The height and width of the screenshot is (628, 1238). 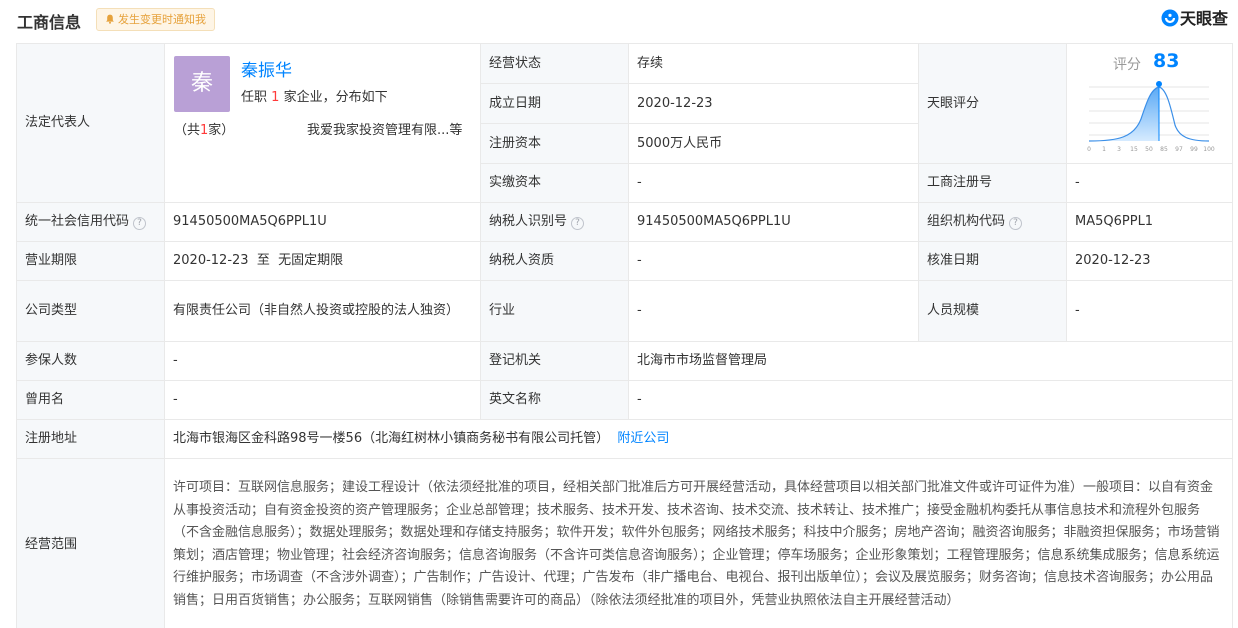 What do you see at coordinates (322, 311) in the screenshot?
I see `company-type-value: 有限责任公司（非自然人投资或控股的法人独资）` at bounding box center [322, 311].